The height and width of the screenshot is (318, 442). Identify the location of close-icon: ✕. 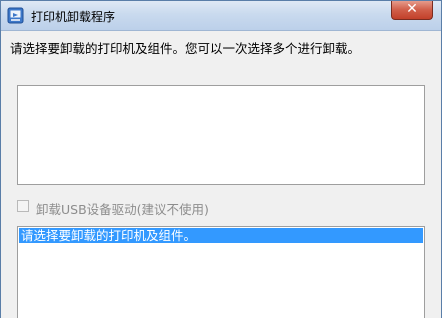
(412, 9).